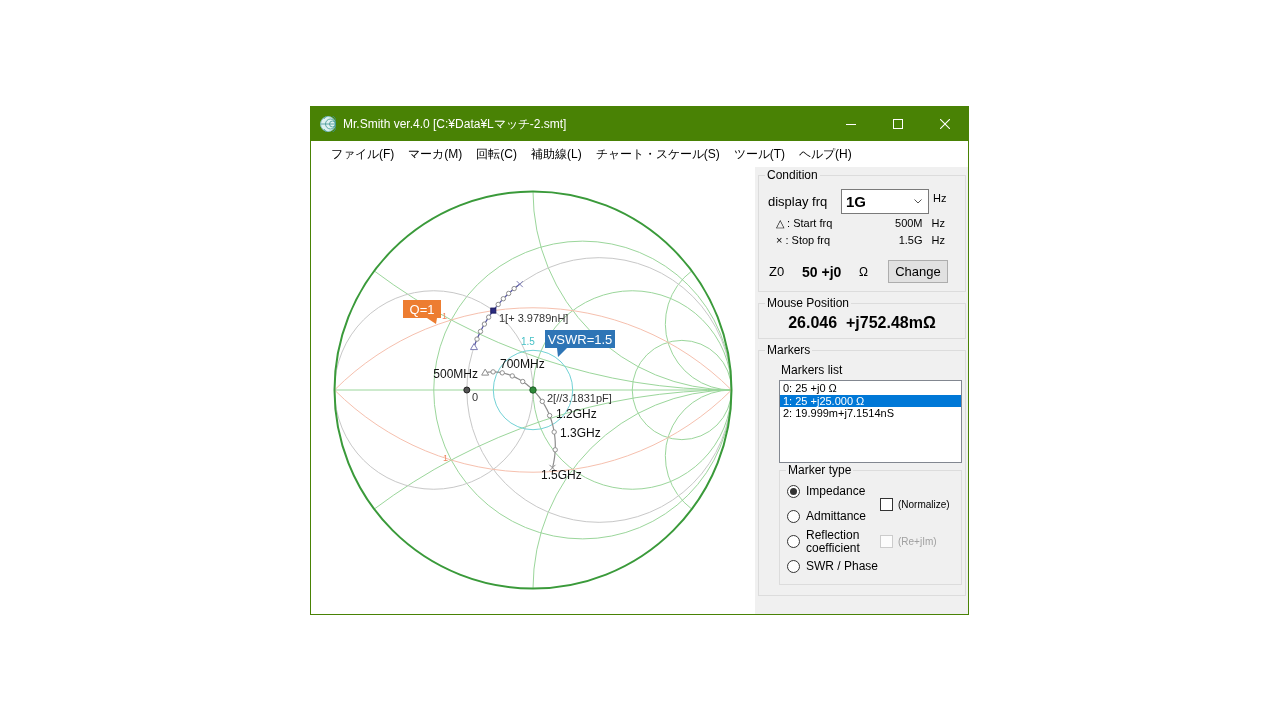  I want to click on menu-item: 補助線(L), so click(556, 154).